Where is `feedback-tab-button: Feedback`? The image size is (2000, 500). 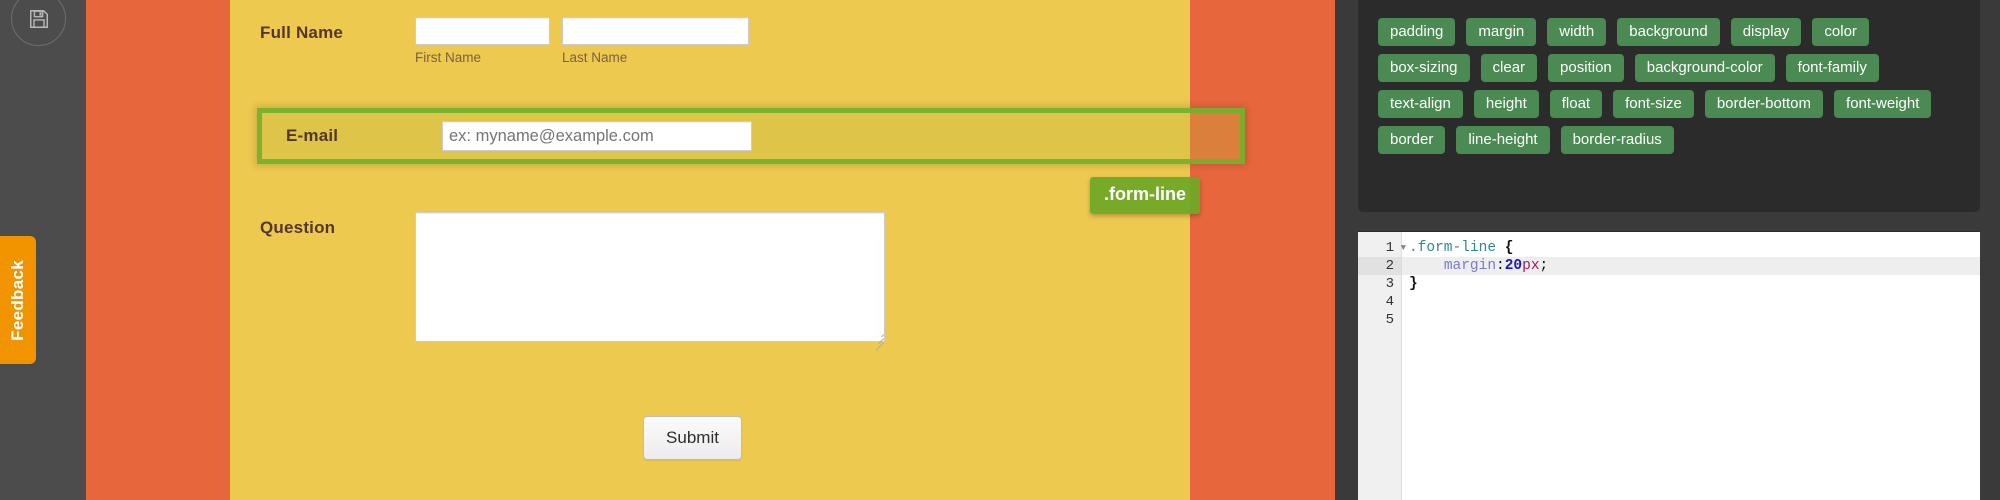 feedback-tab-button: Feedback is located at coordinates (18, 300).